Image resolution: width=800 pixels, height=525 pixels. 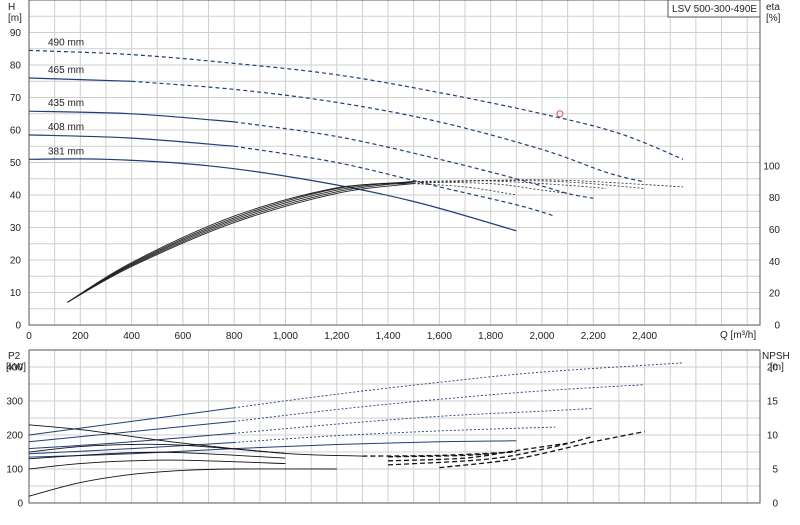 What do you see at coordinates (16, 98) in the screenshot?
I see `h-tick-label: 70` at bounding box center [16, 98].